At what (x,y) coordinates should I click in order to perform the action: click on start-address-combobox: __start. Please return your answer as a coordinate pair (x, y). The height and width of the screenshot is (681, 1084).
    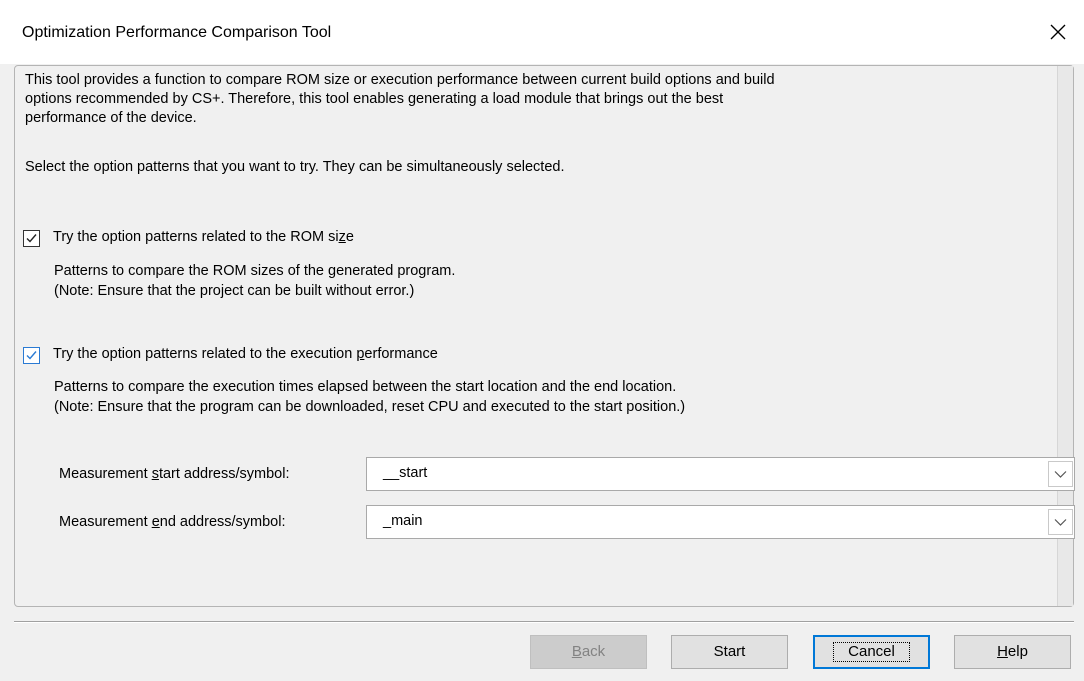
    Looking at the image, I should click on (720, 474).